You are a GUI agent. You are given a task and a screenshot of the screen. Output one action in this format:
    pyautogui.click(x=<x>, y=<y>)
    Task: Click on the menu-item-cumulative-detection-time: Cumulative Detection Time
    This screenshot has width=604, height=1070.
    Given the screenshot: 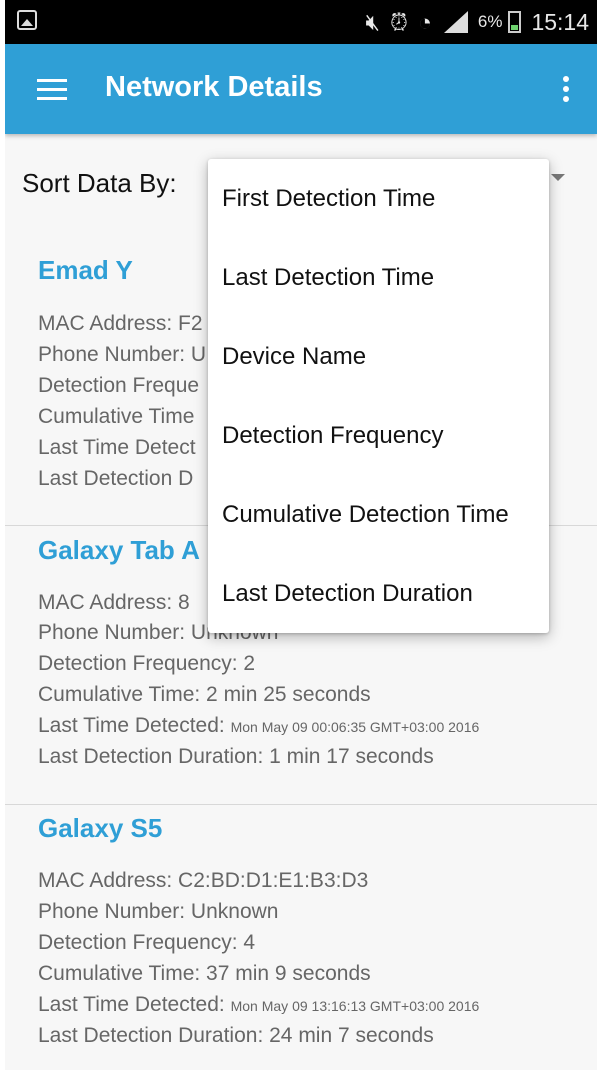 What is the action you would take?
    pyautogui.click(x=378, y=515)
    